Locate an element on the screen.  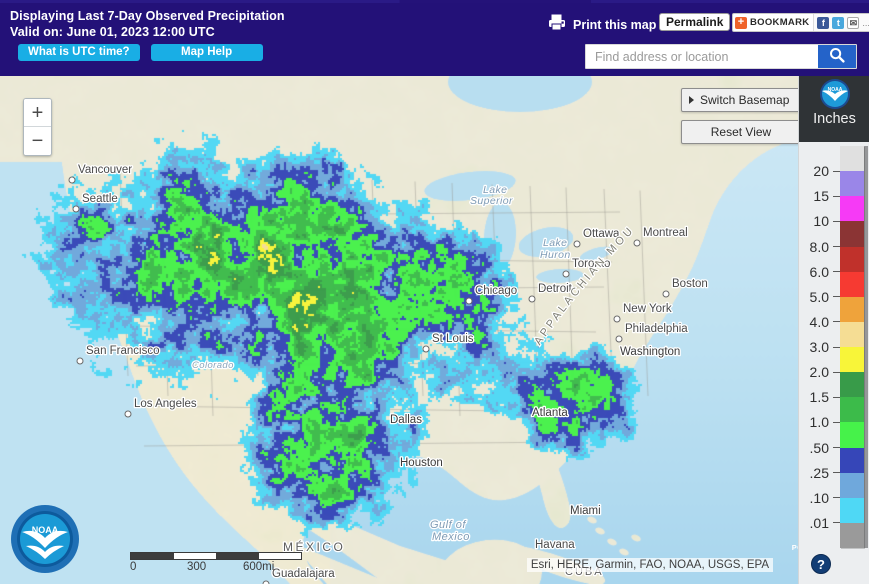
legend-tick-label: 15 is located at coordinates (821, 196).